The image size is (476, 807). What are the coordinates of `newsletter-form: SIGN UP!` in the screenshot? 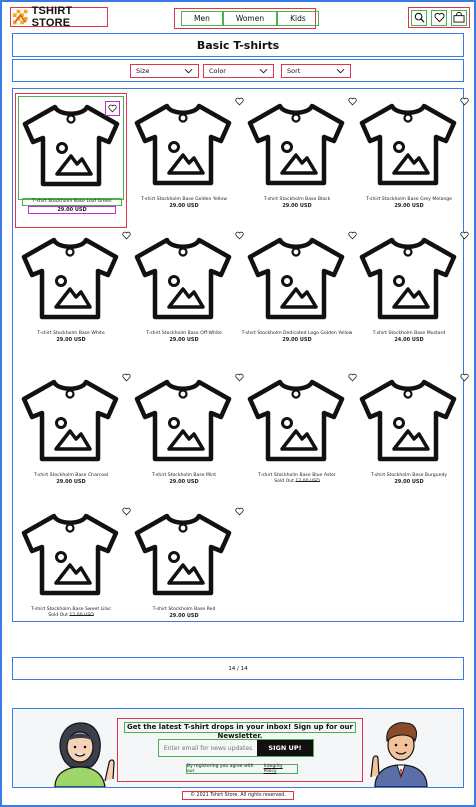 It's located at (236, 748).